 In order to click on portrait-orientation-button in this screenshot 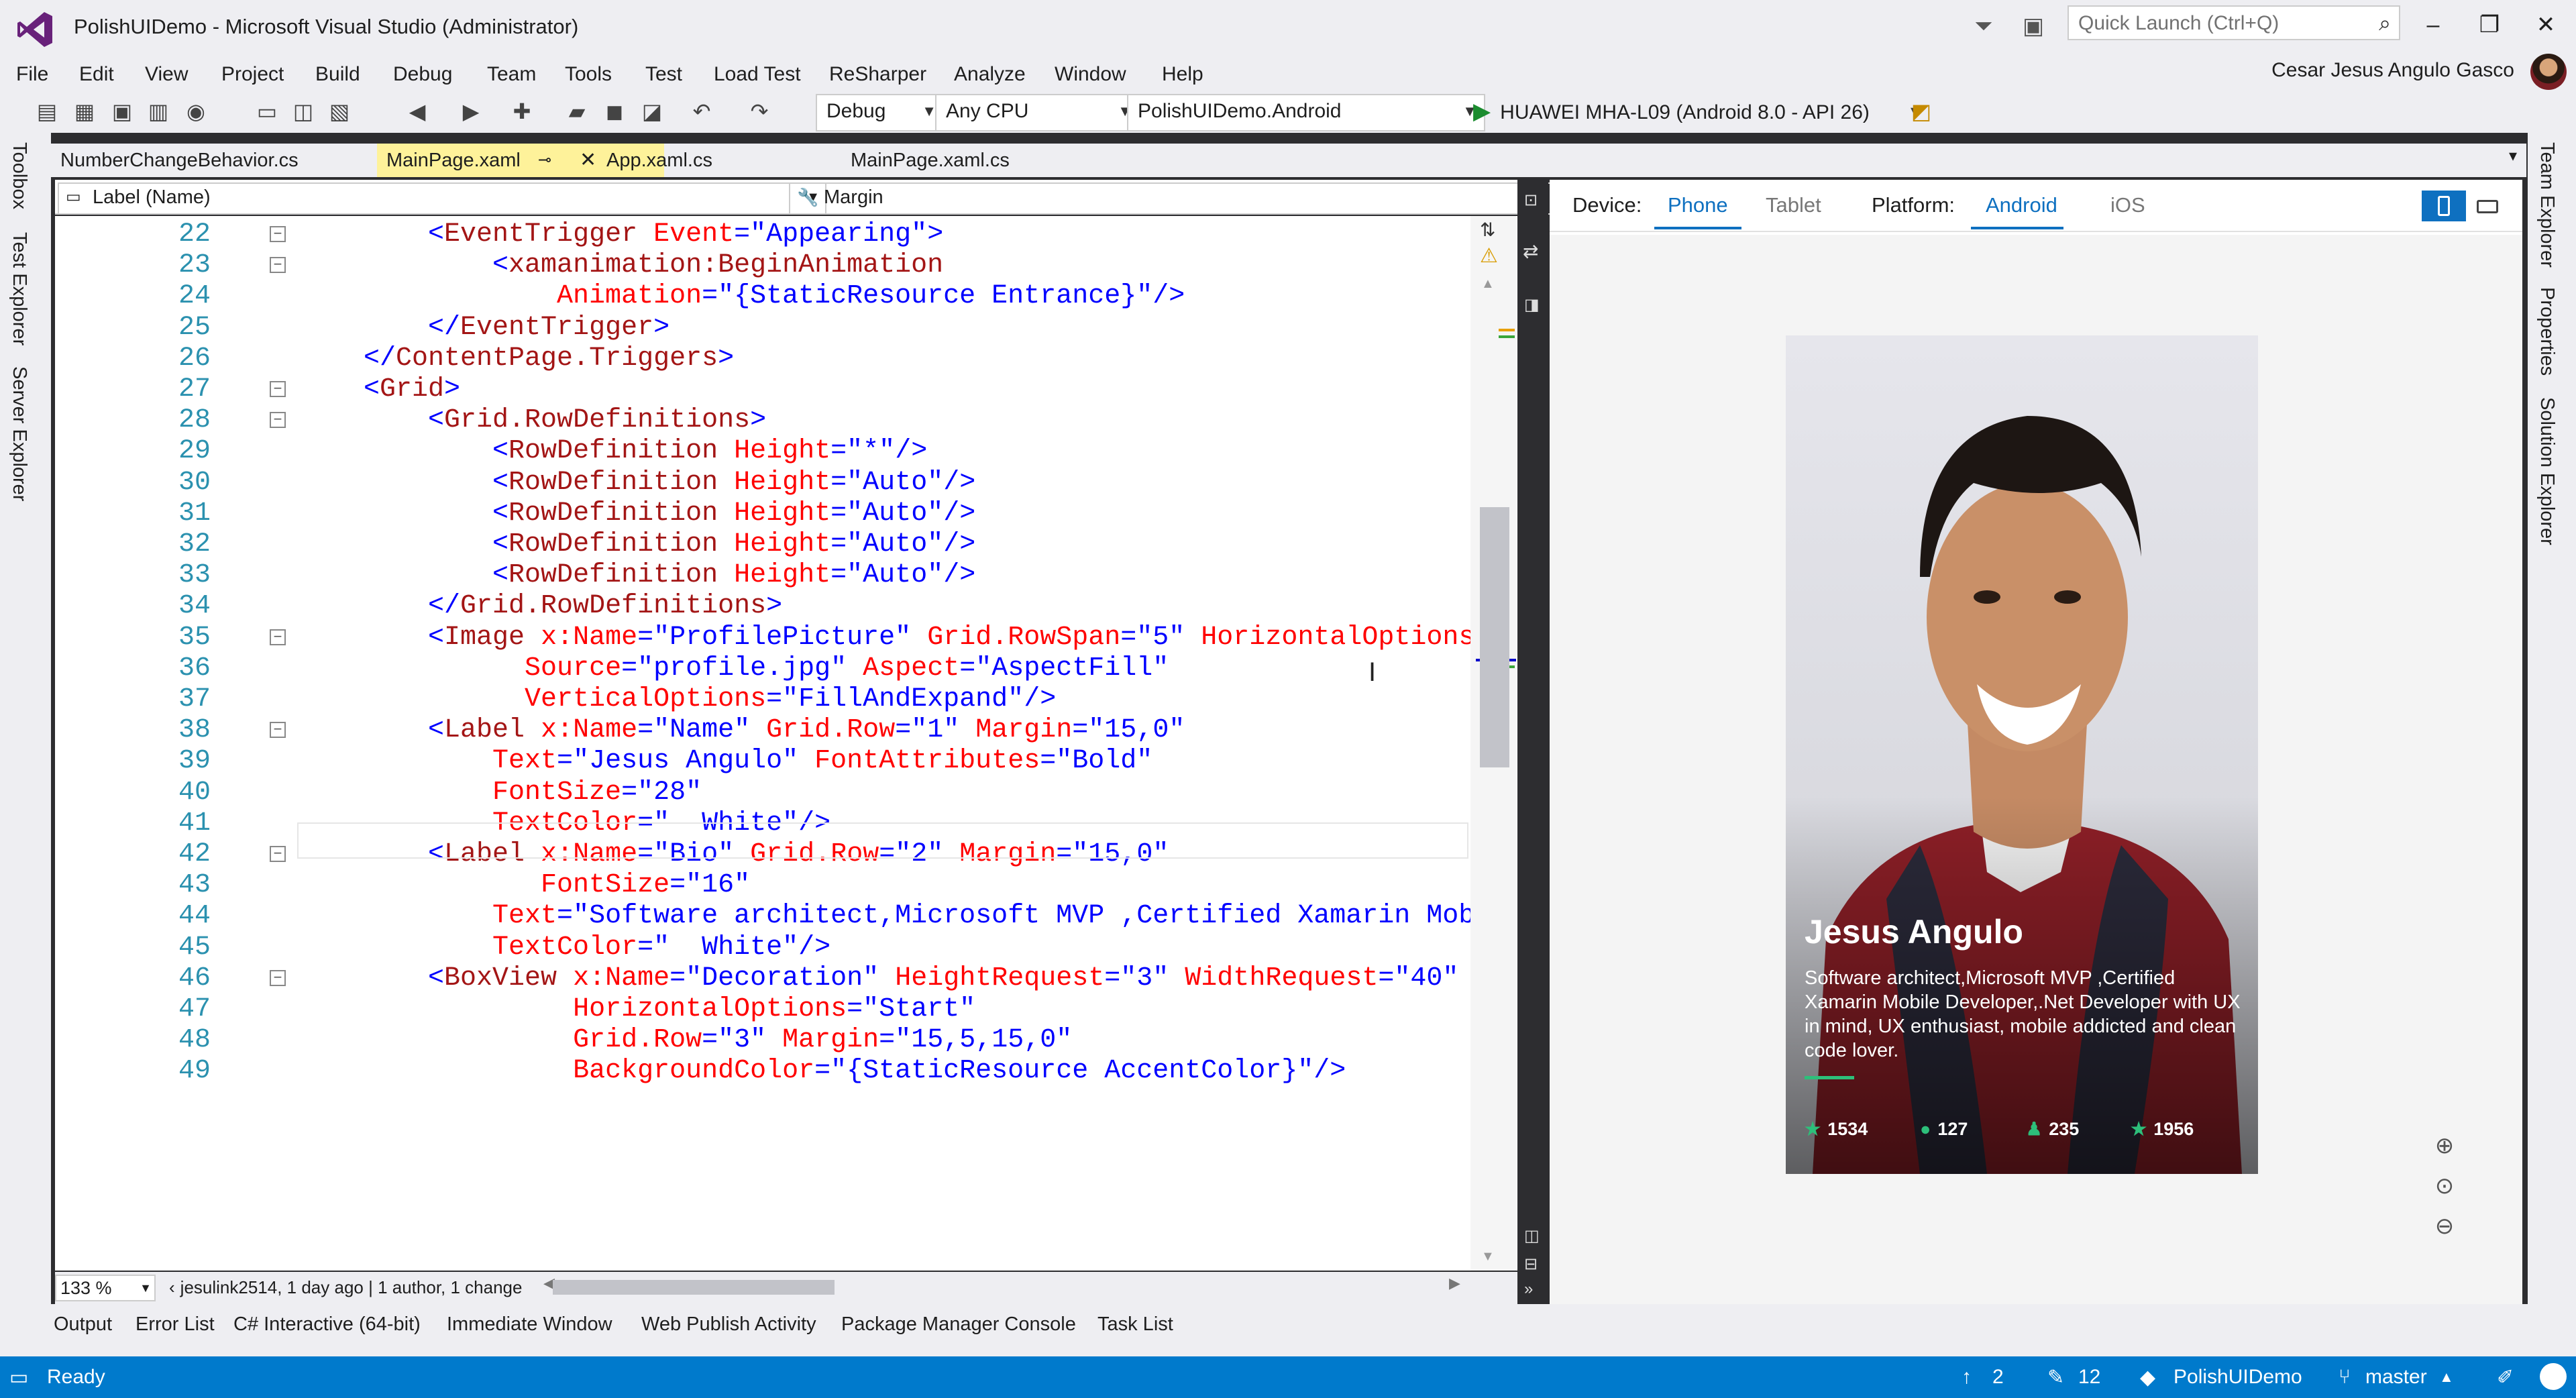, I will do `click(2444, 206)`.